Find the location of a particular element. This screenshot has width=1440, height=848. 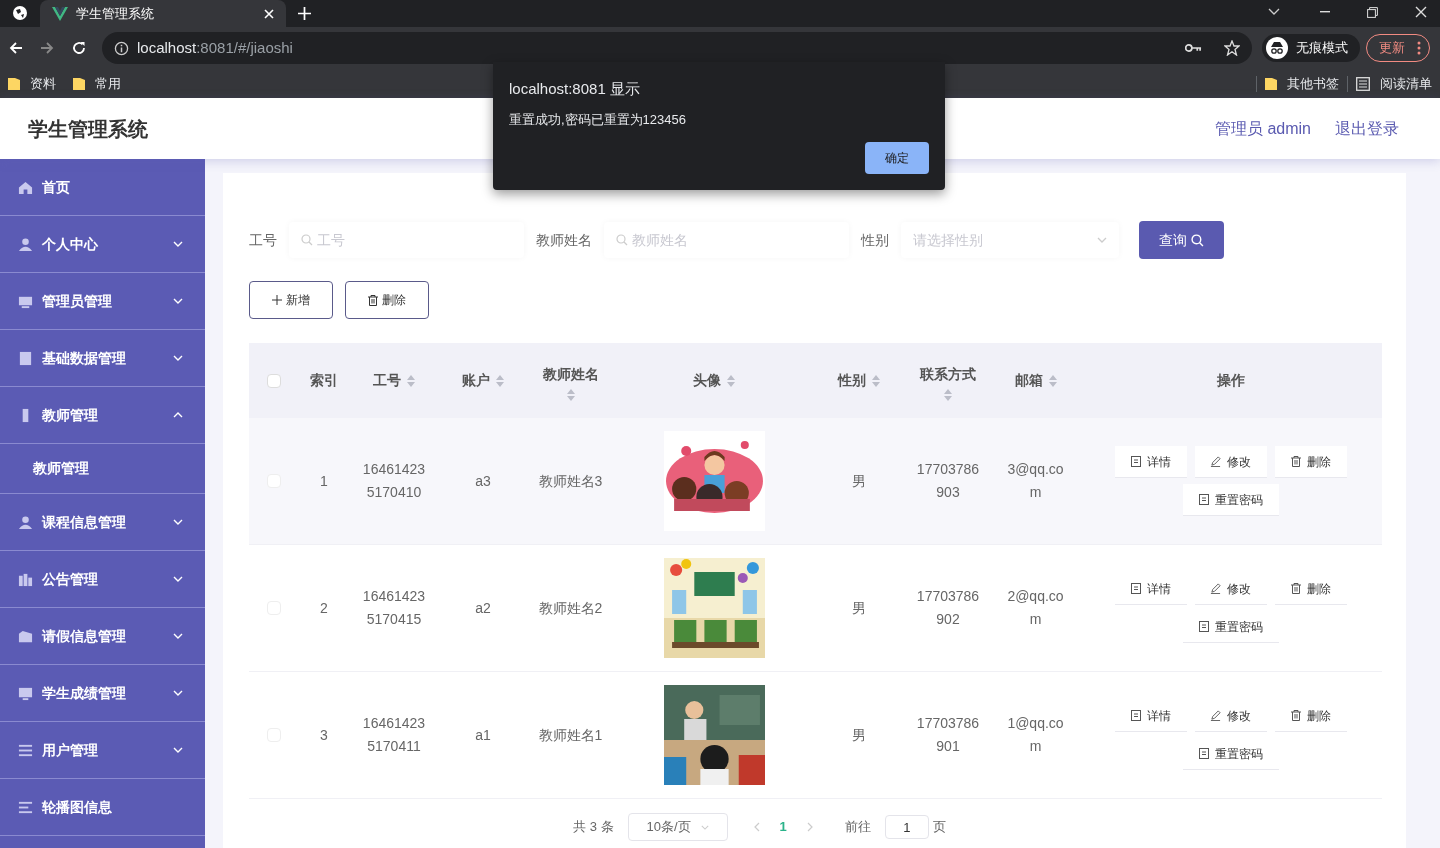

back-icon is located at coordinates (16, 48).